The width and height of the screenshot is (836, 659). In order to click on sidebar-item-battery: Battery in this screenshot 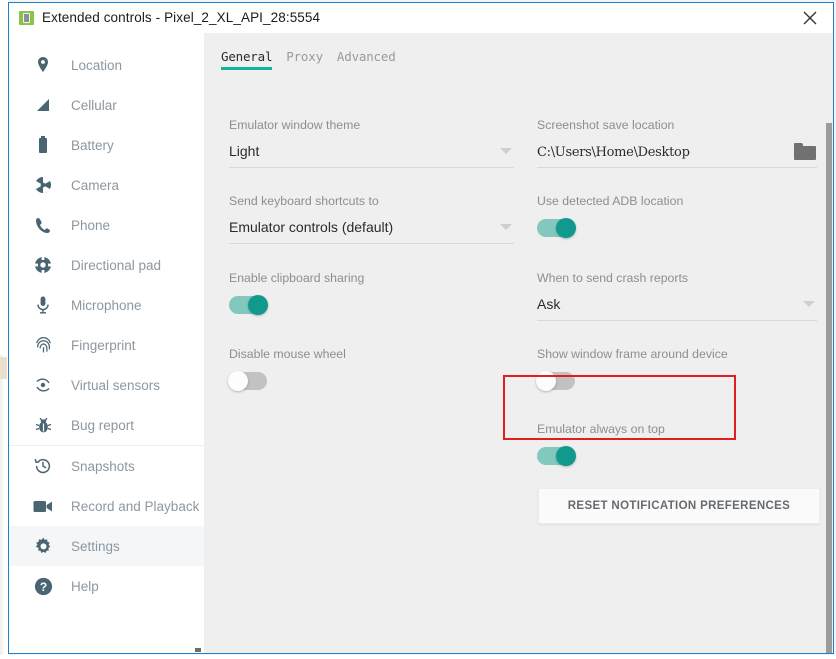, I will do `click(106, 145)`.